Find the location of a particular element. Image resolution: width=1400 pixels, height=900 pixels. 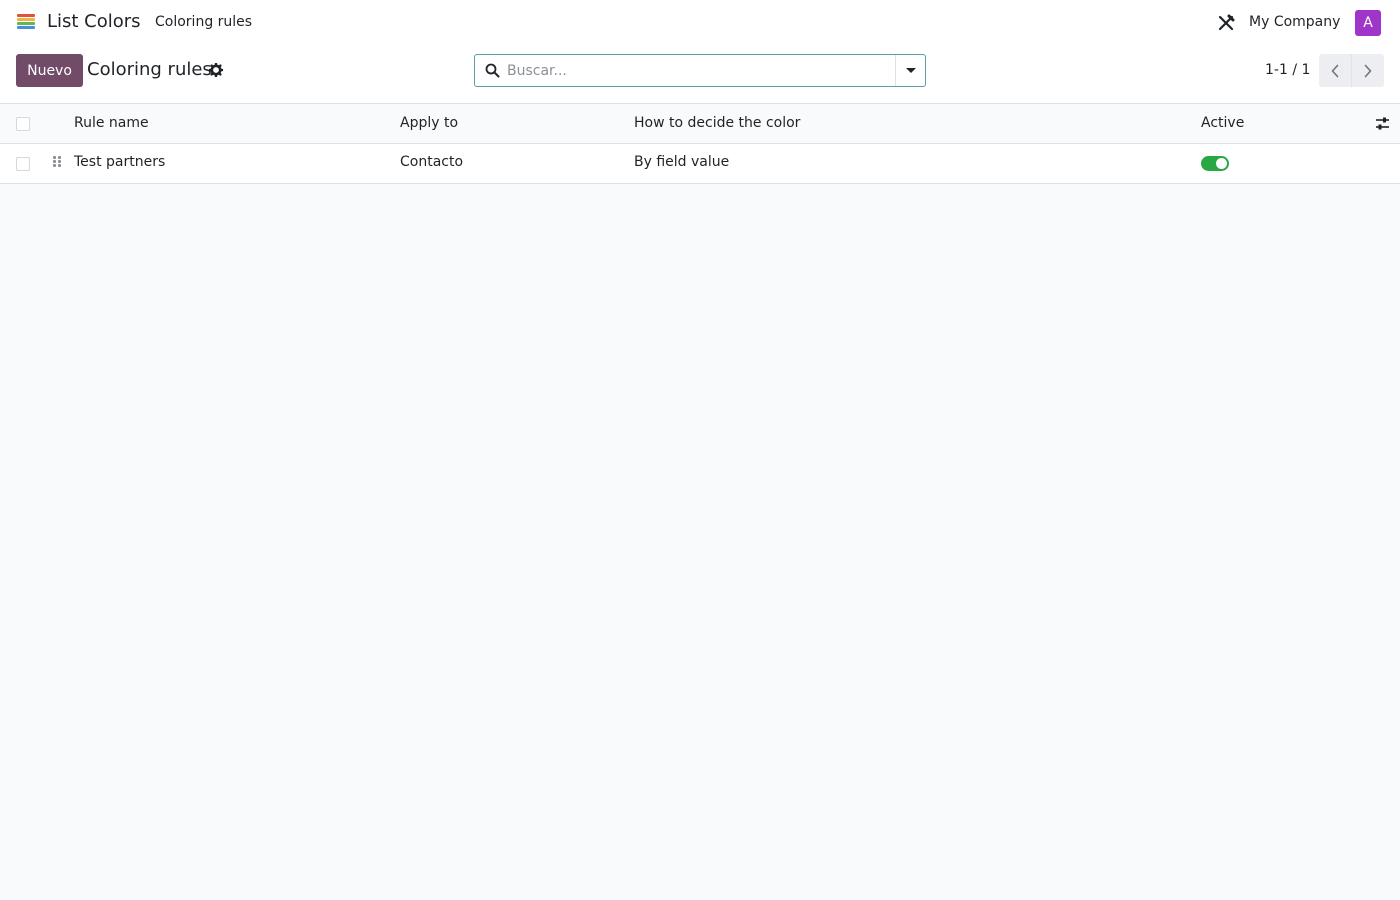

optional-columns-icon is located at coordinates (1382, 123).